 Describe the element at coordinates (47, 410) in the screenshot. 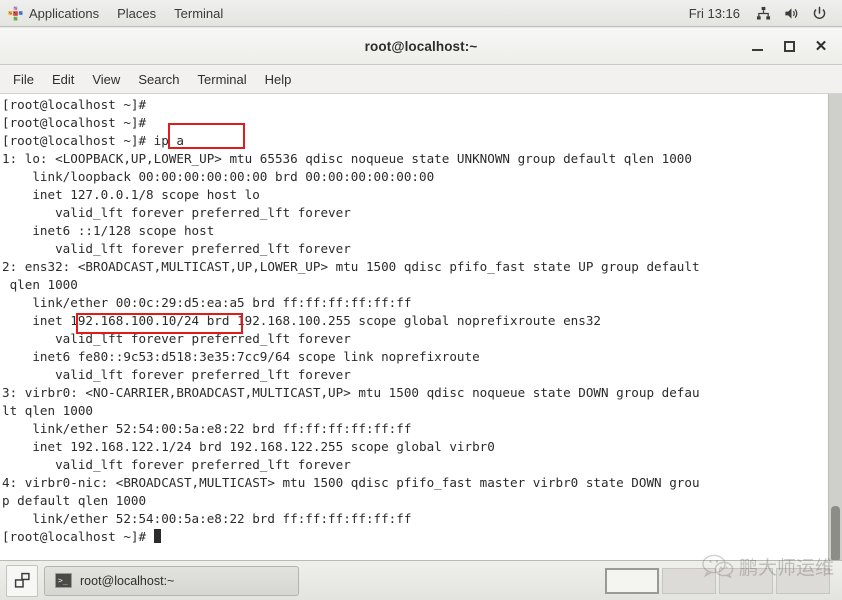

I see `terminal-line: lt qlen 1000` at that location.